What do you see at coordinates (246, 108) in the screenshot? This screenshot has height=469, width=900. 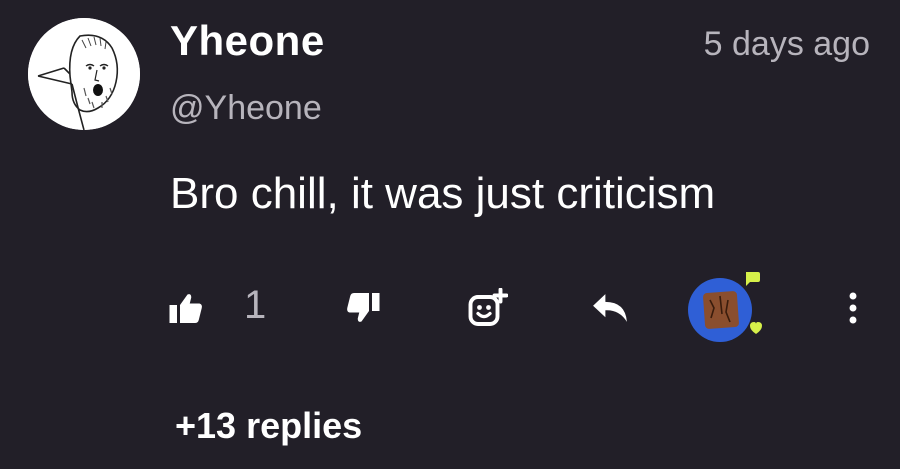 I see `user-handle: @Yheone` at bounding box center [246, 108].